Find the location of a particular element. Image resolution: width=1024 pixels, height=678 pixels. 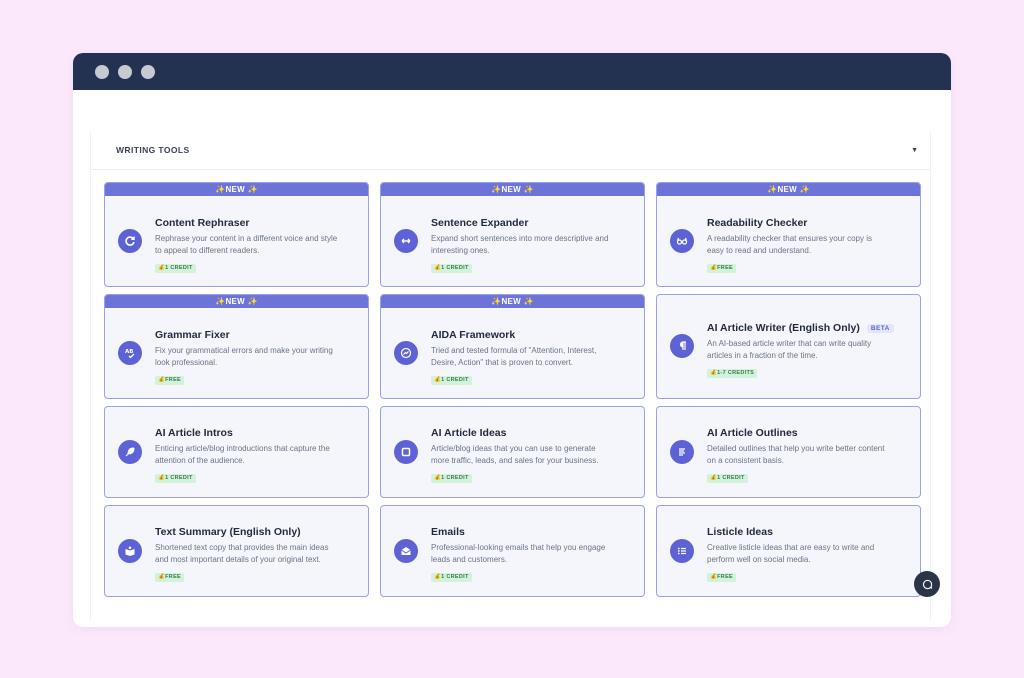

tool-title: AI Article Writer (English Only) BETA is located at coordinates (807, 328).